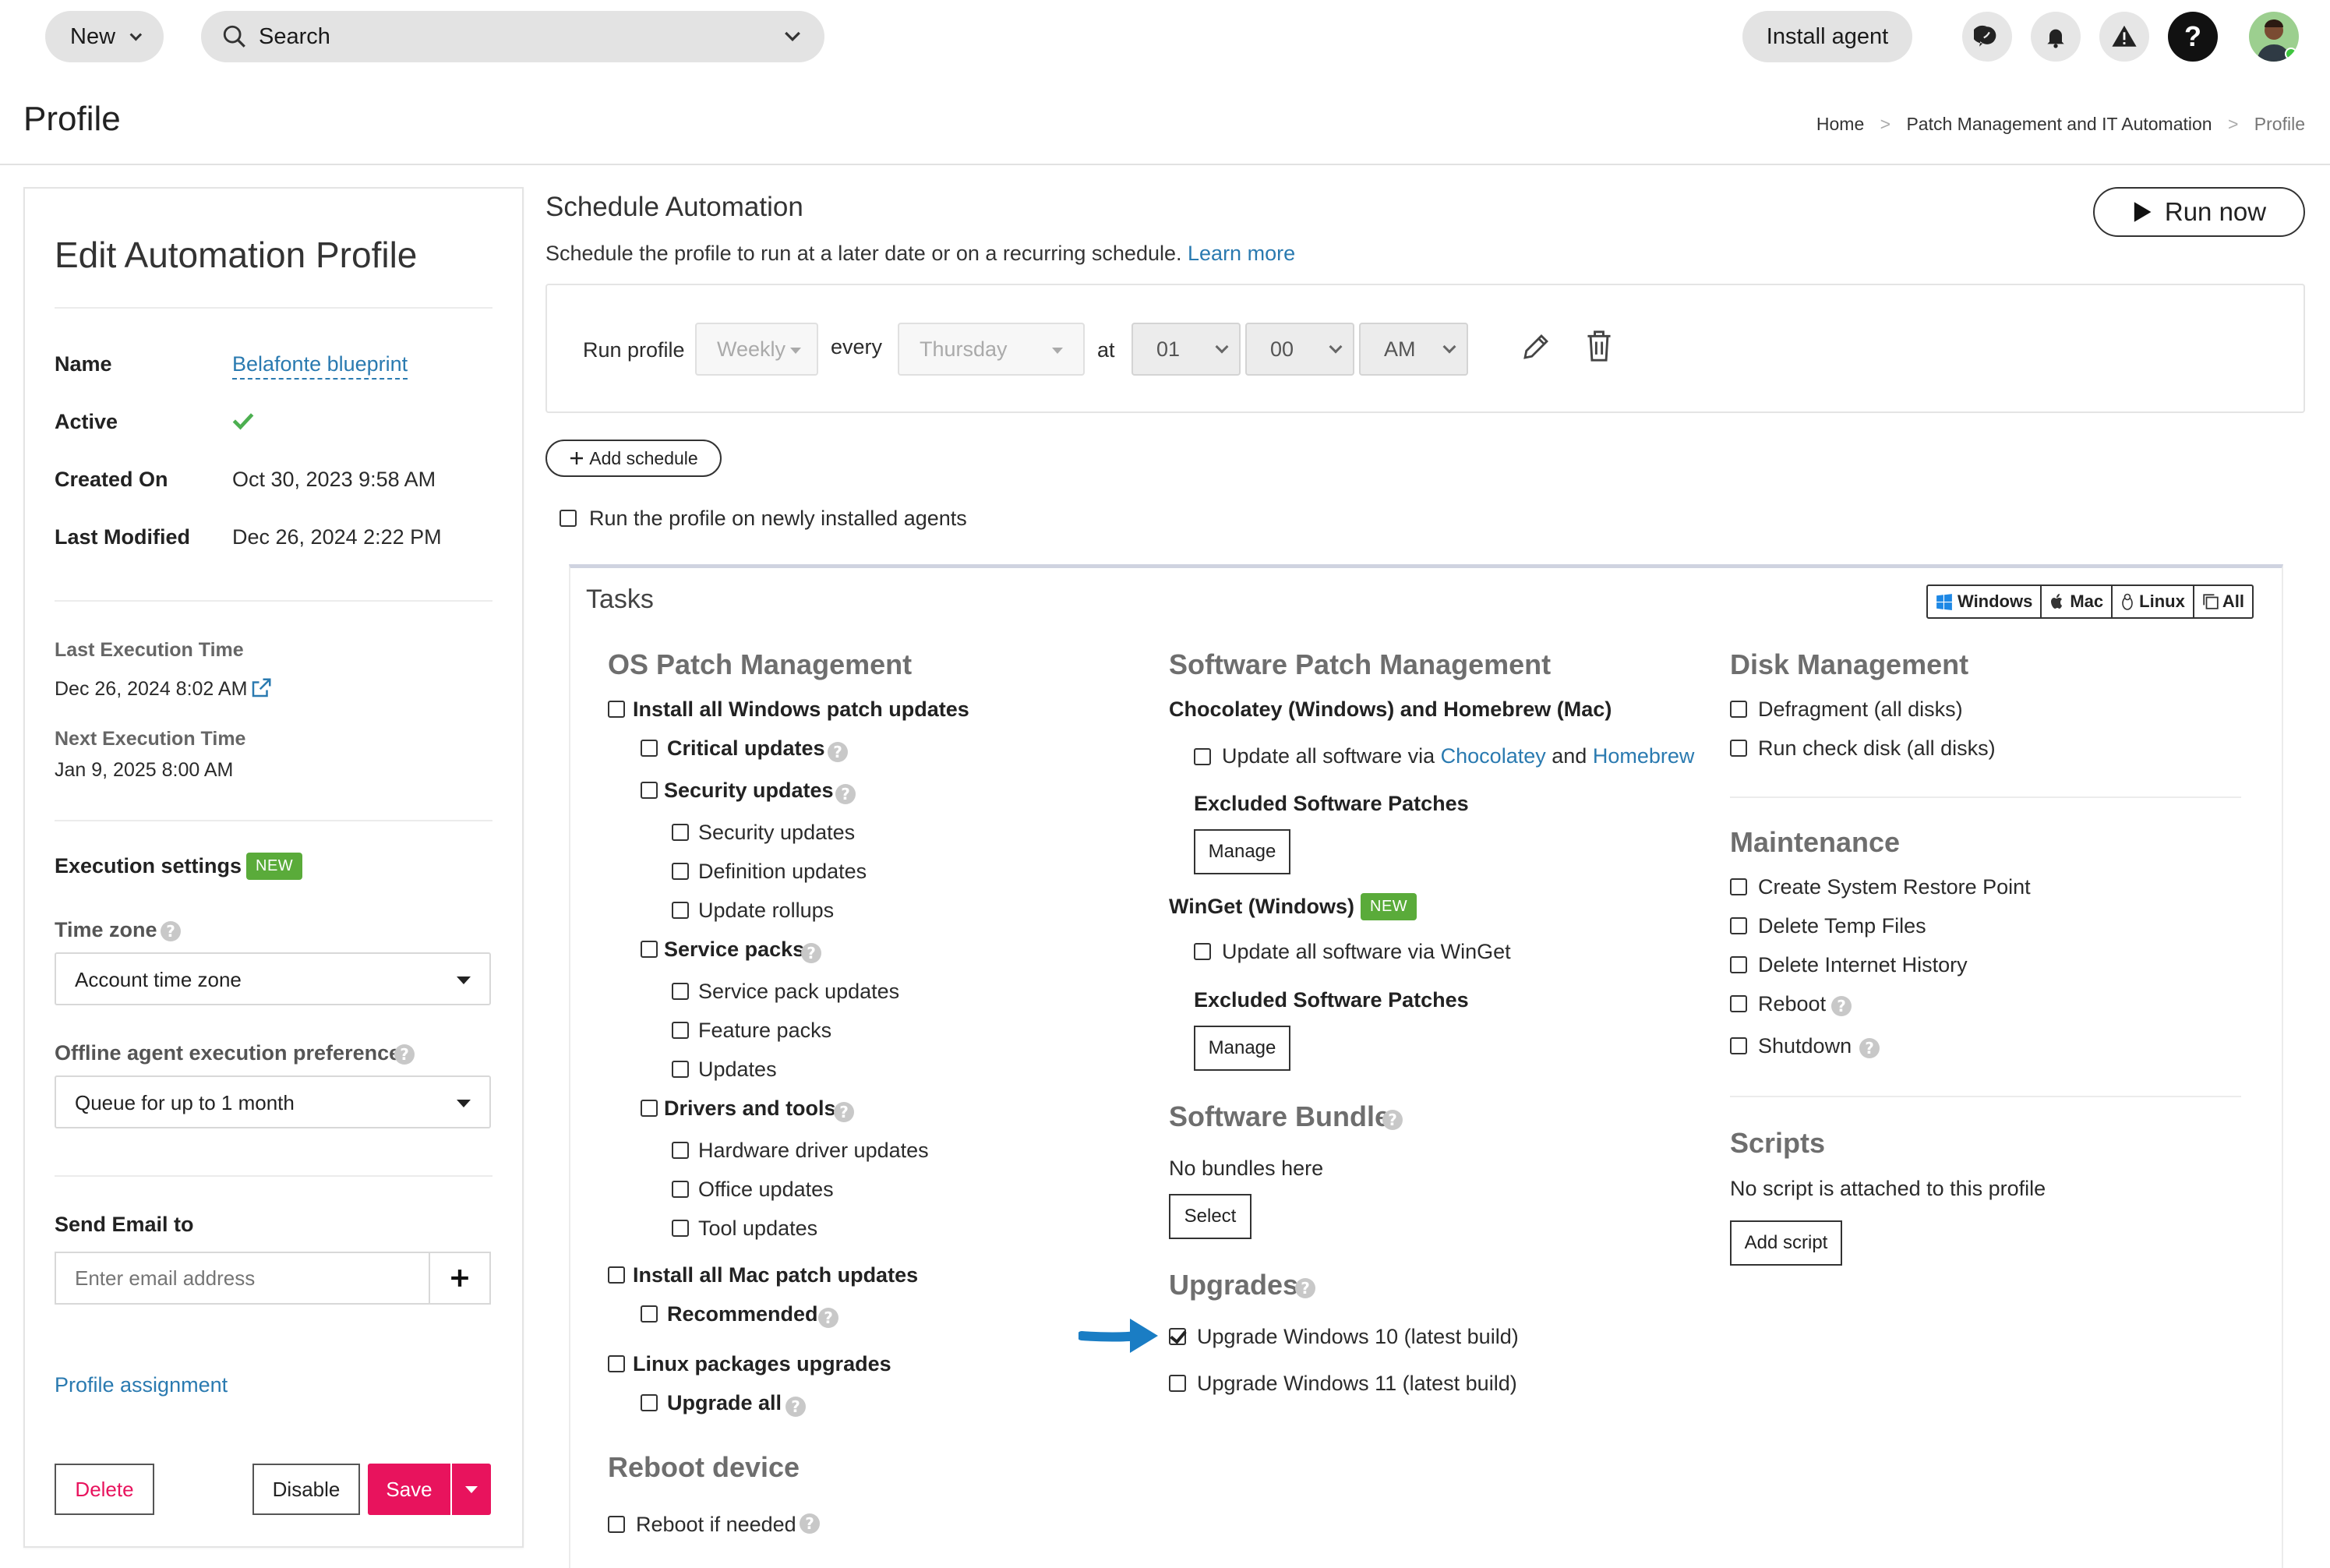 The width and height of the screenshot is (2330, 1568). What do you see at coordinates (1202, 756) in the screenshot?
I see `choco-update-checkbox` at bounding box center [1202, 756].